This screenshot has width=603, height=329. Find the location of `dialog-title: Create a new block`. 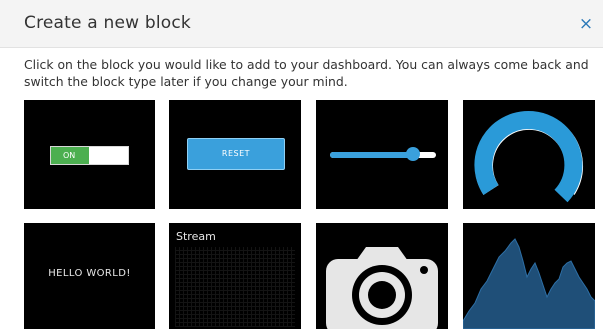

dialog-title: Create a new block is located at coordinates (107, 23).